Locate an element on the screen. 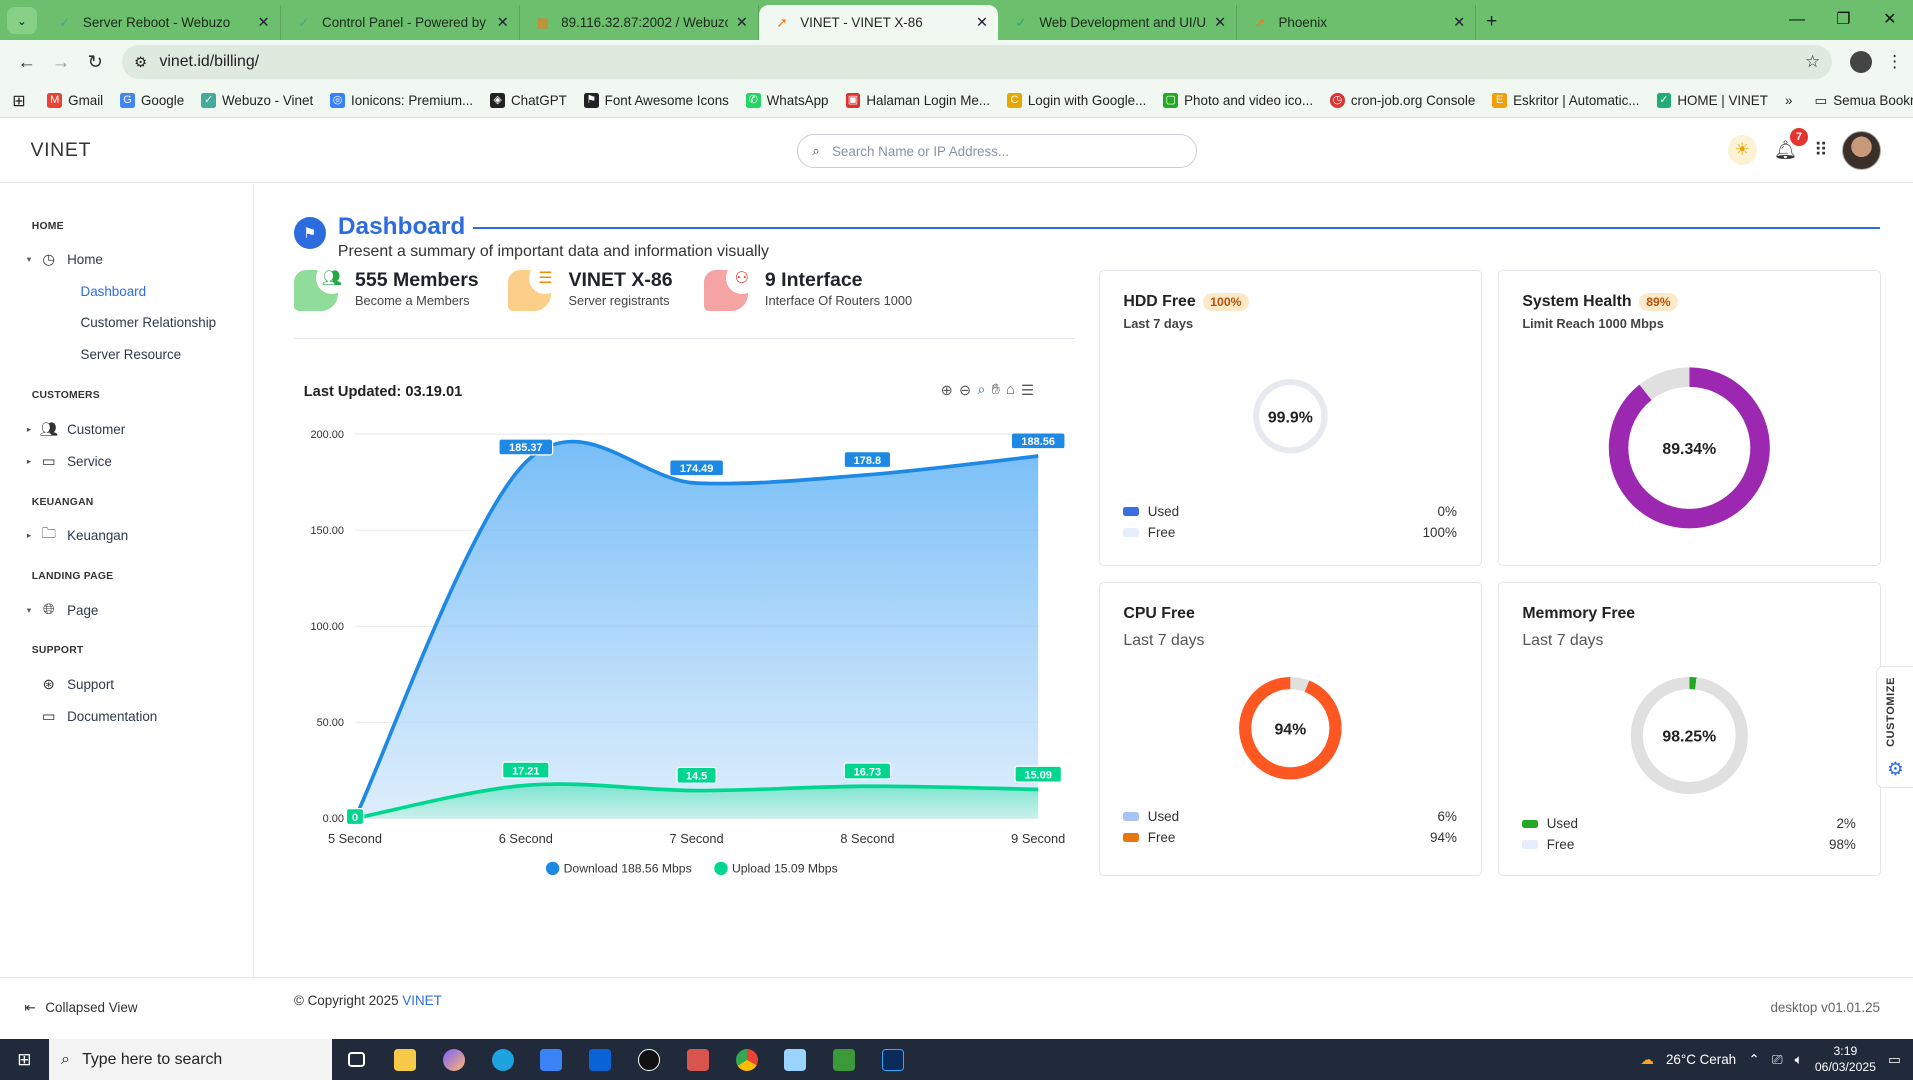  tab-search-button: ⌄ is located at coordinates (22, 21).